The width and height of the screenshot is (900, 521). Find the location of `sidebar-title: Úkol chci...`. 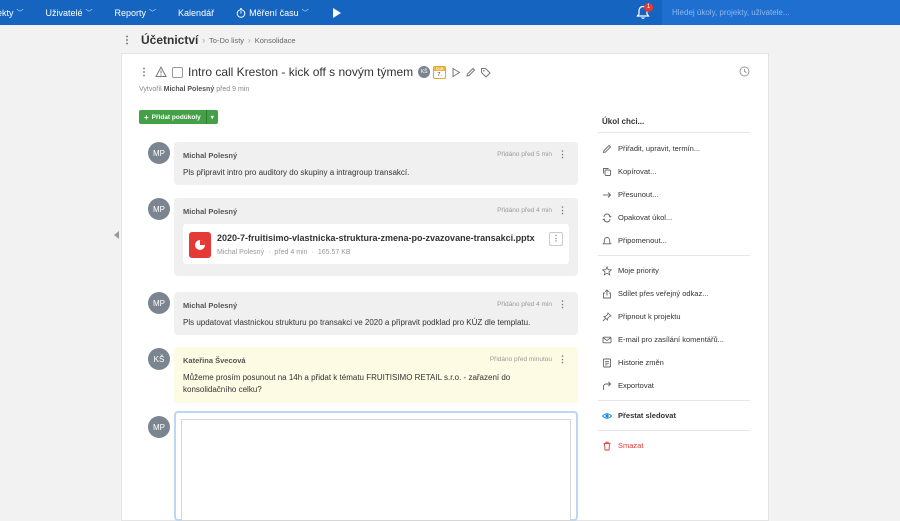

sidebar-title: Úkol chci... is located at coordinates (674, 122).